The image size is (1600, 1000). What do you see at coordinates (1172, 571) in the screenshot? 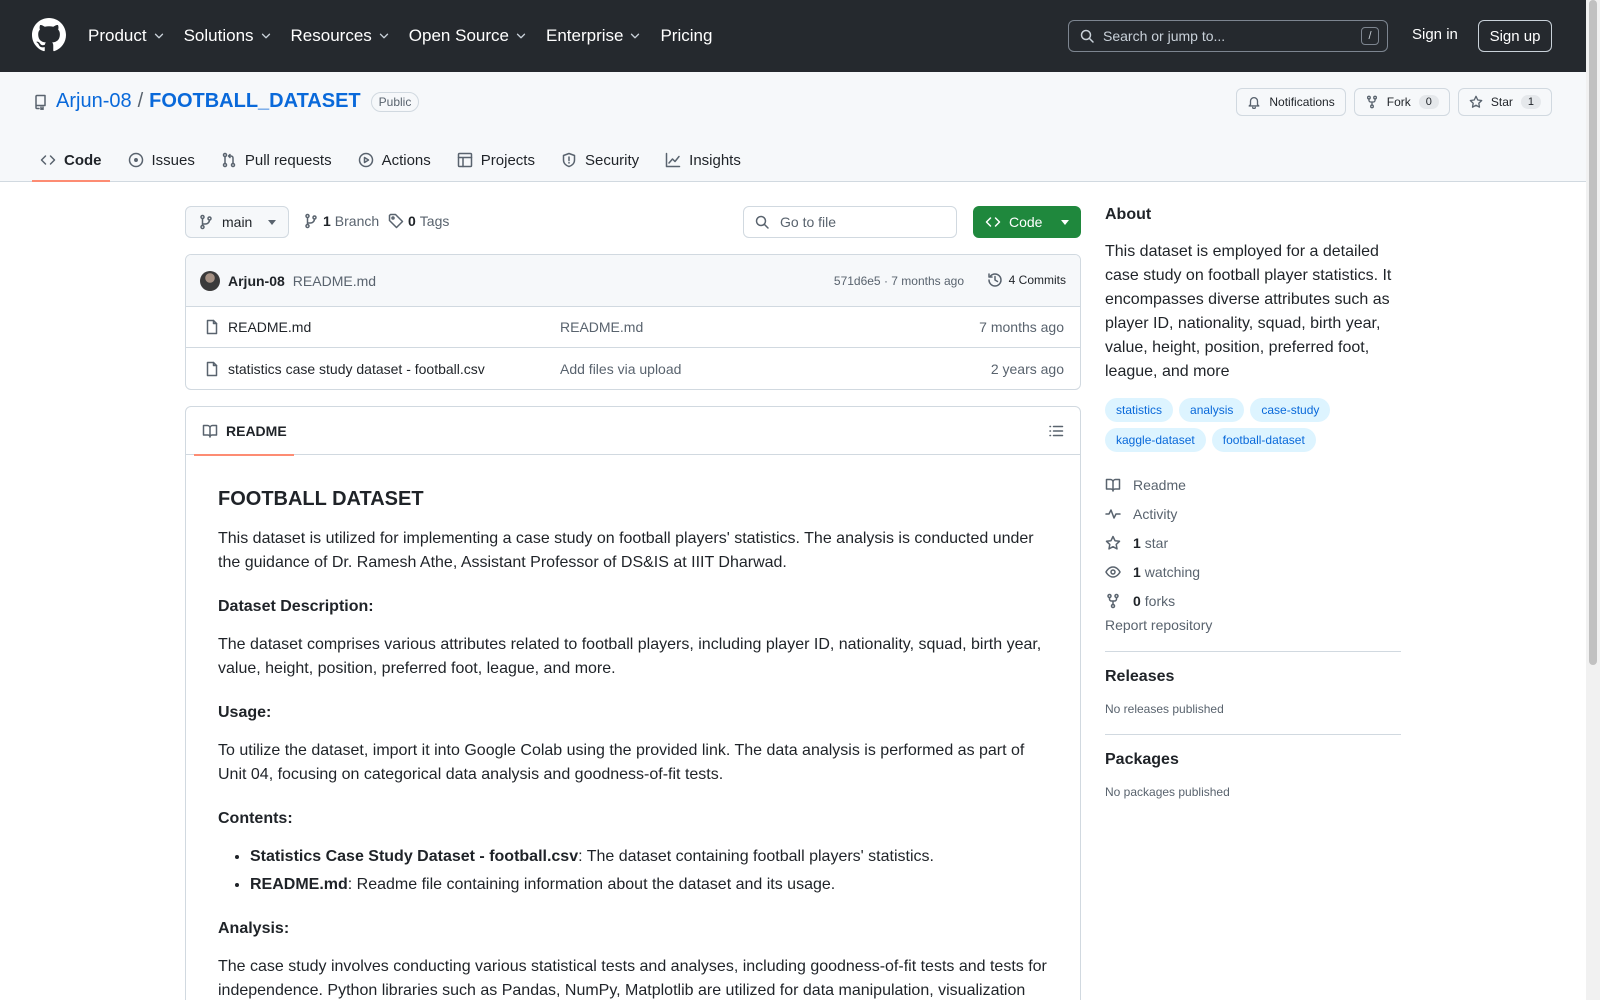
I see `watching-label: watching` at bounding box center [1172, 571].